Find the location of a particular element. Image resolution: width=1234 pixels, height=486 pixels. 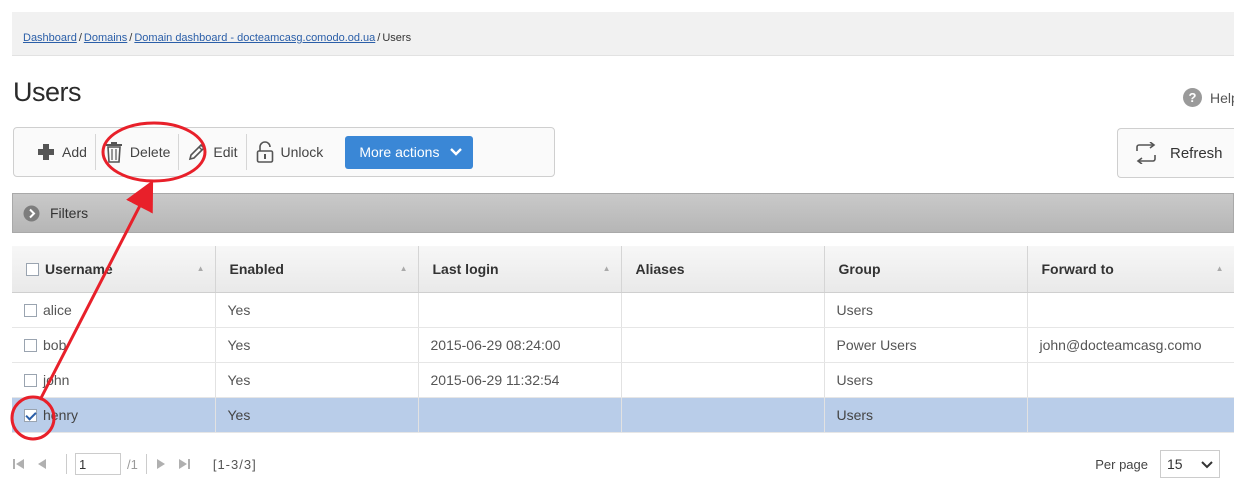

table-row-selected: henry Yes Users is located at coordinates (623, 415).